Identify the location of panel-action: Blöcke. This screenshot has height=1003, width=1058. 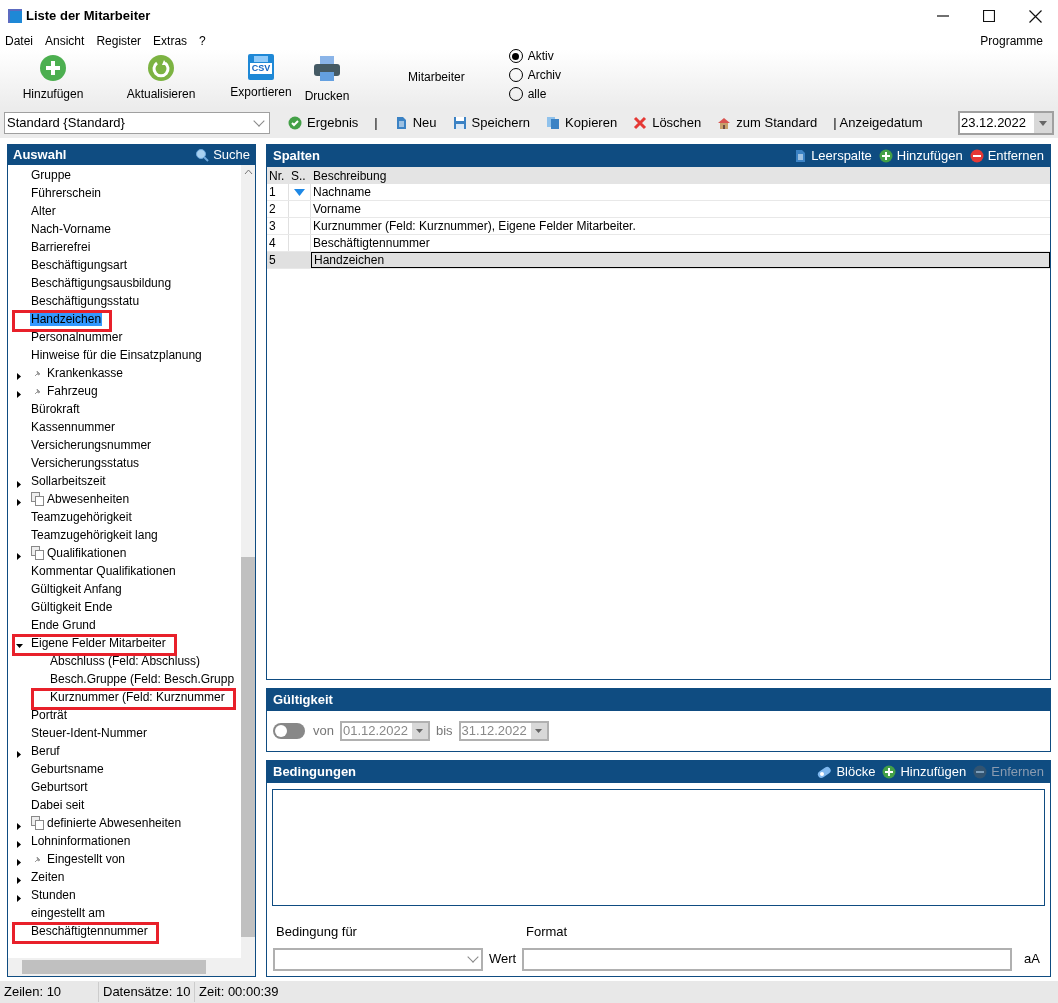
(846, 772).